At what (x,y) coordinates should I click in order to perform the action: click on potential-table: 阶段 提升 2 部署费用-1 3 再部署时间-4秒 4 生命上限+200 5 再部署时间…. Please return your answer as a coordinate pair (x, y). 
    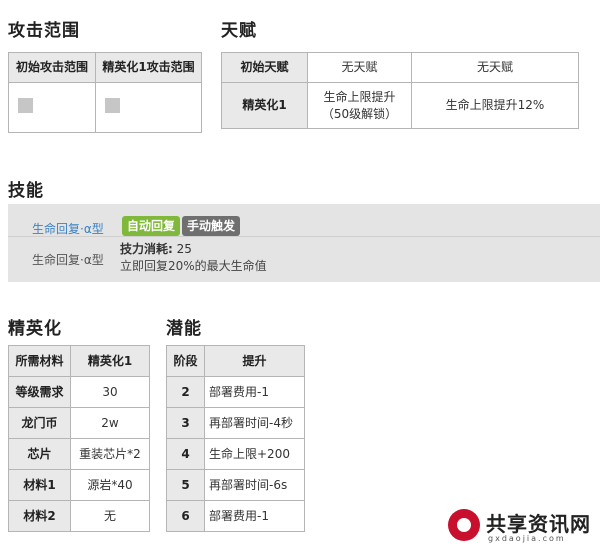
    Looking at the image, I should click on (235, 438).